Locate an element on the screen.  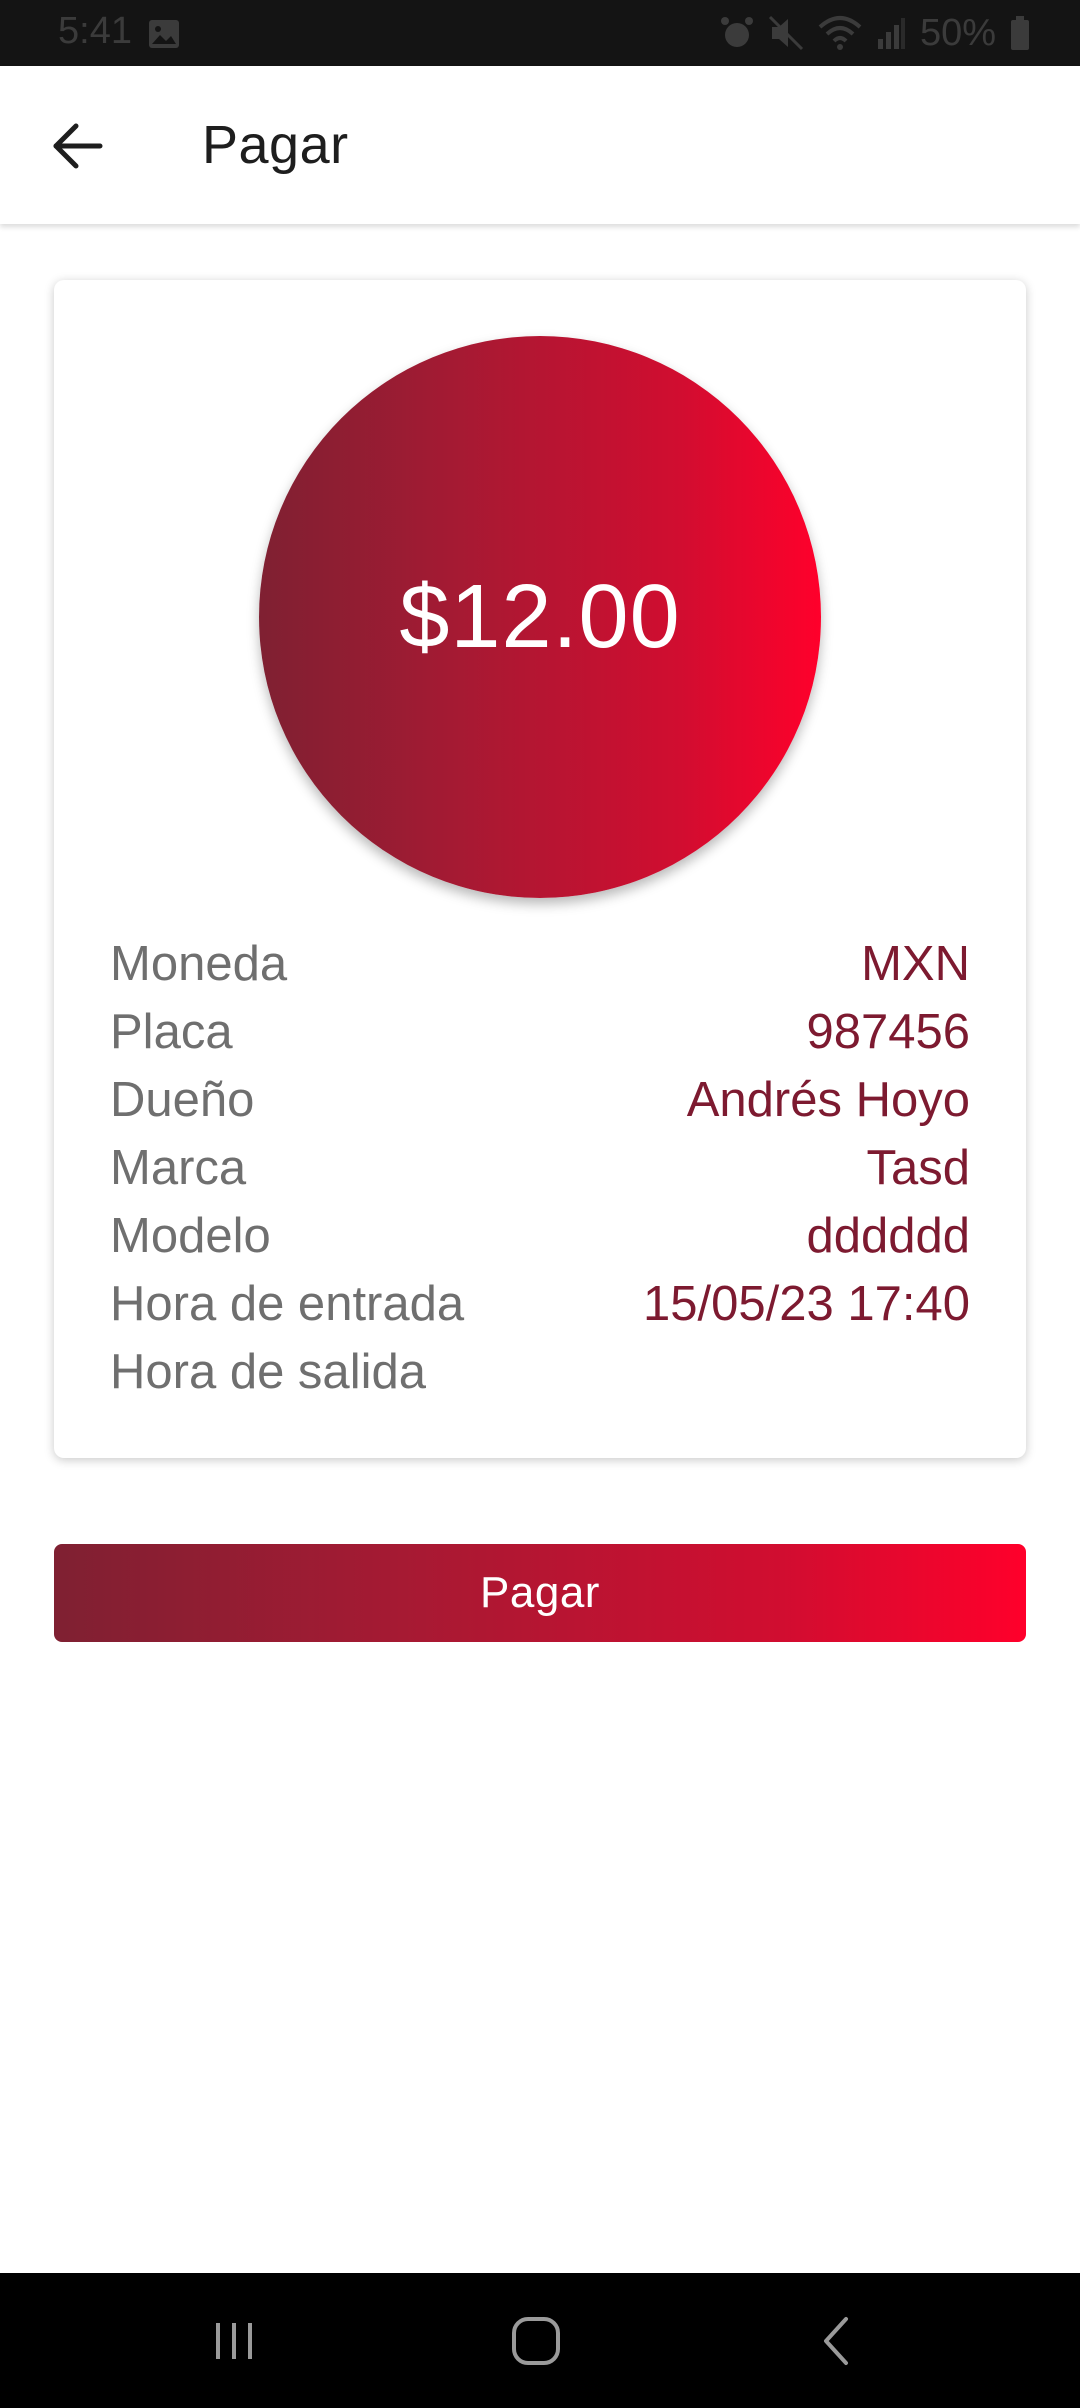
battery-percent: 50% is located at coordinates (957, 32).